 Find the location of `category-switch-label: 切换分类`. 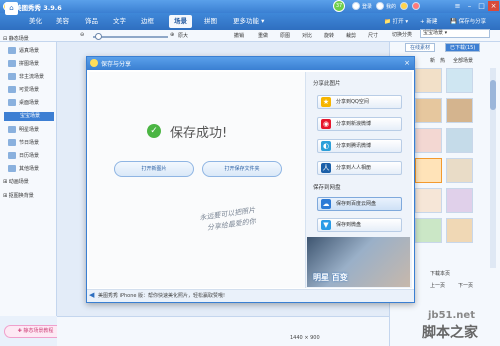

category-switch-label: 切换分类 is located at coordinates (402, 35).